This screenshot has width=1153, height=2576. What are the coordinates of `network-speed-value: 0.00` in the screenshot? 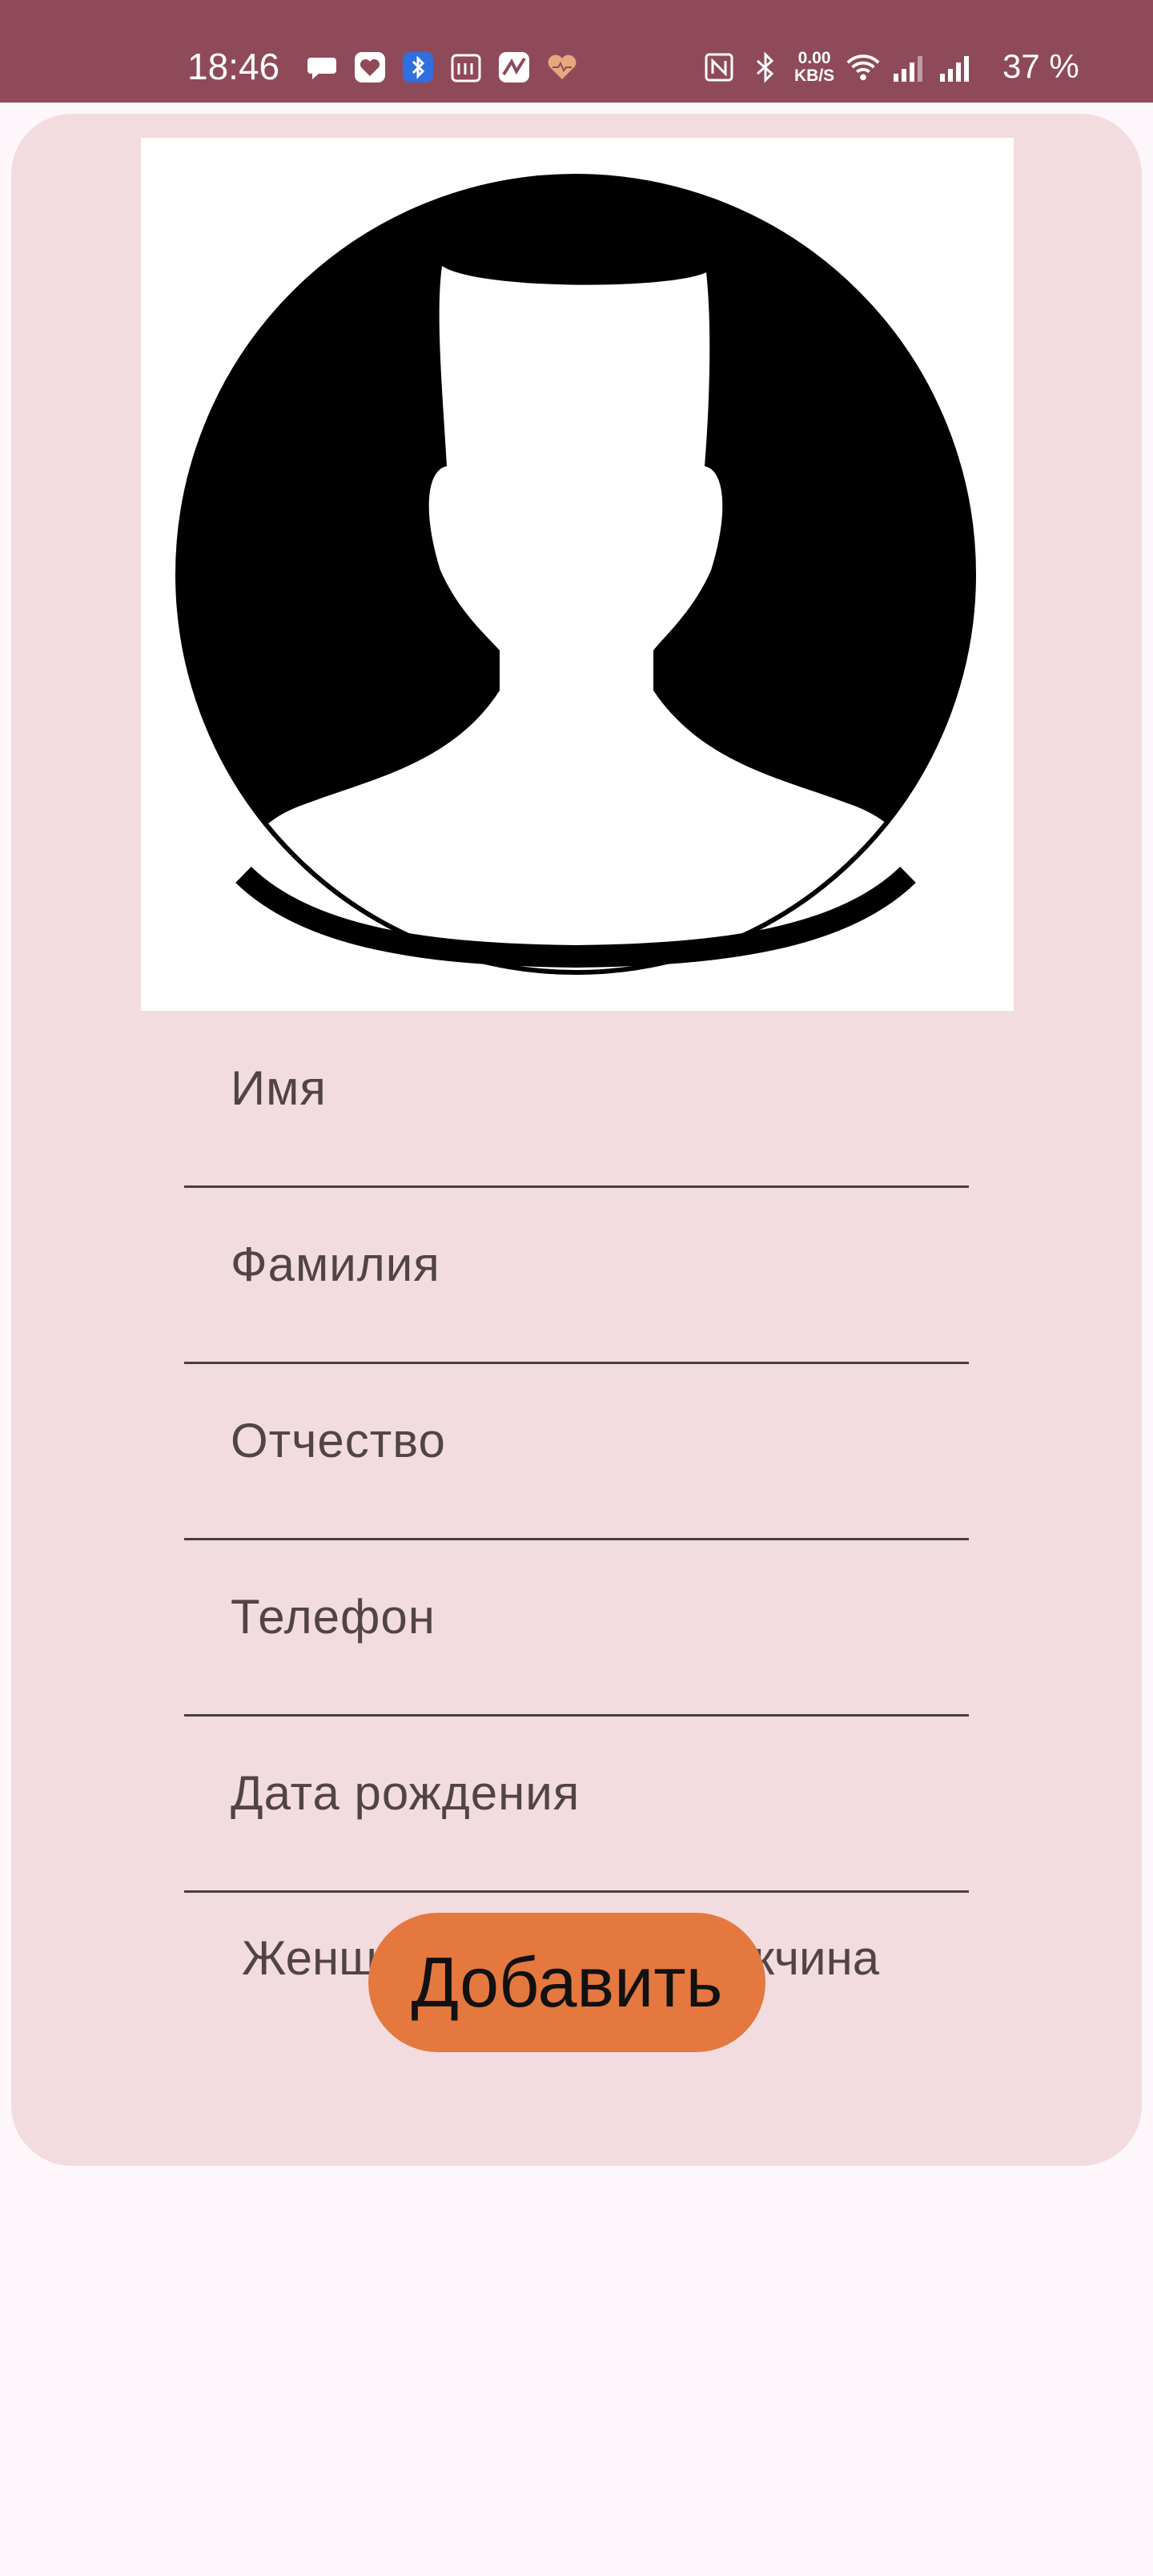 It's located at (814, 58).